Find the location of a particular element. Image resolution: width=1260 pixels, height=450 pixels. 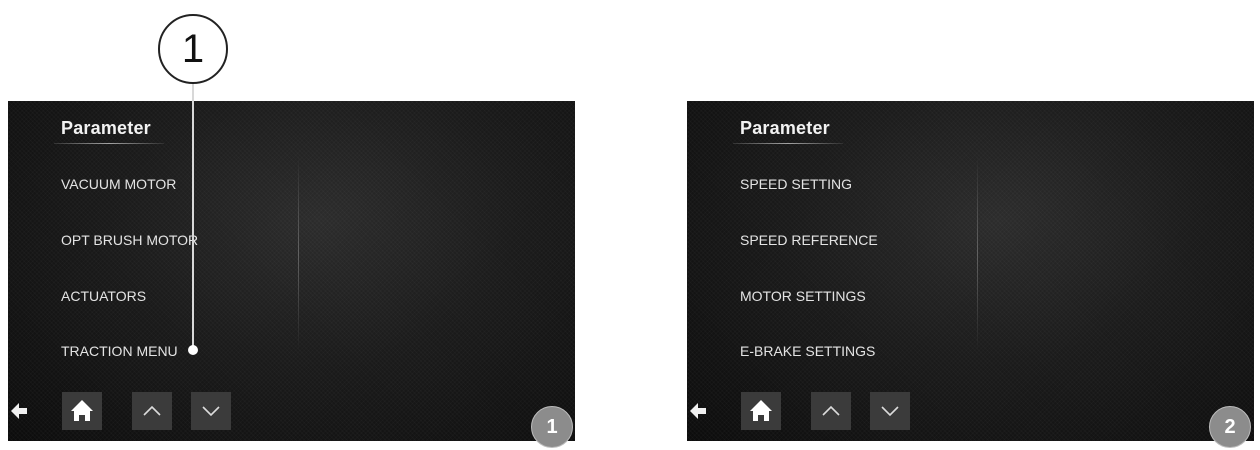

page-number-badge: 1 is located at coordinates (552, 427).